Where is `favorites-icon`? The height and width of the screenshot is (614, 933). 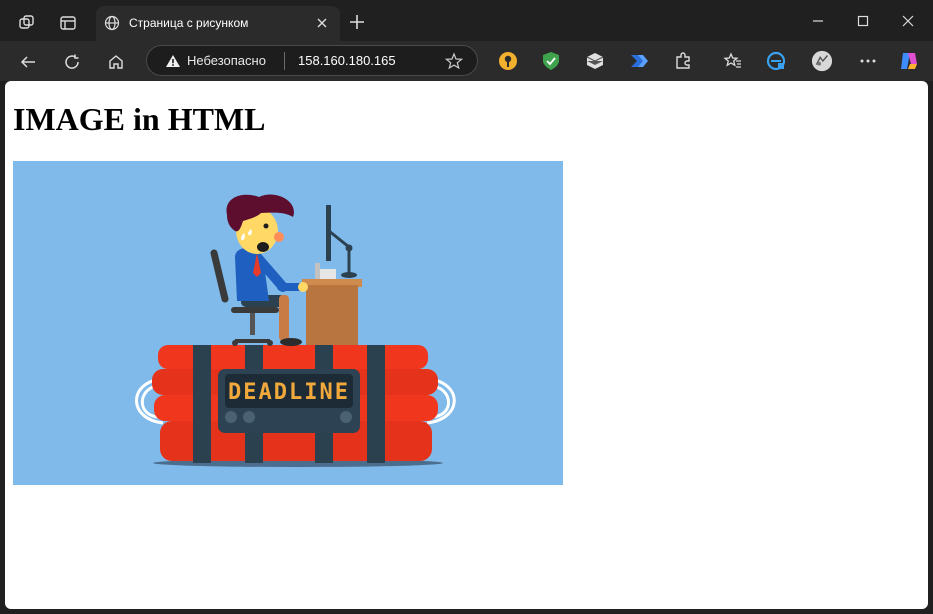
favorites-icon is located at coordinates (733, 61).